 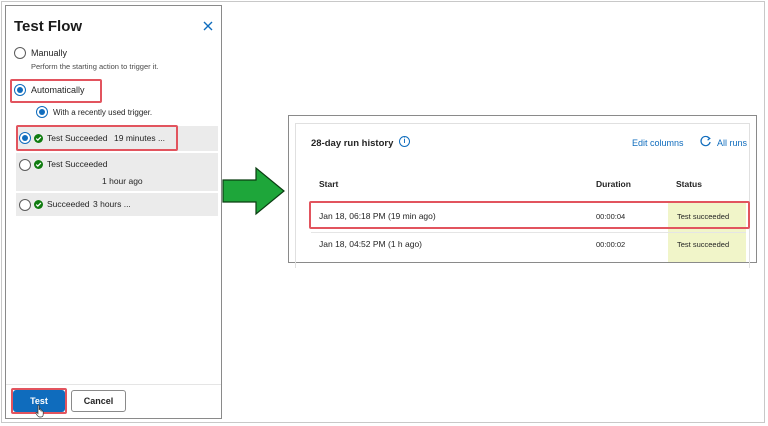 What do you see at coordinates (58, 90) in the screenshot?
I see `automatically-label: Automatically` at bounding box center [58, 90].